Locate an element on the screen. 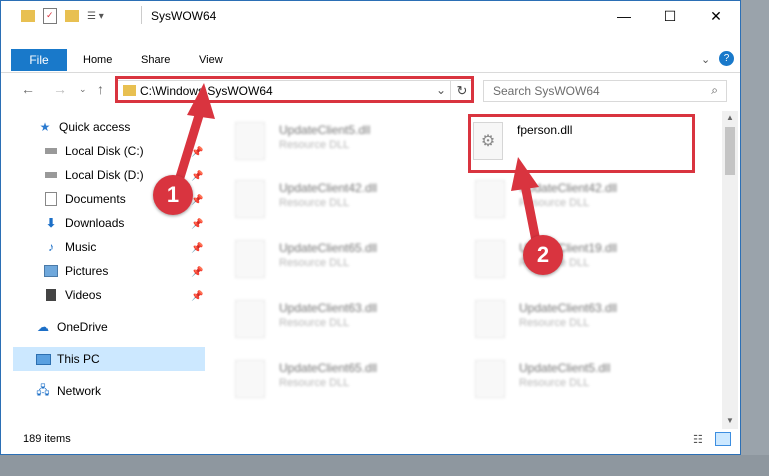 The width and height of the screenshot is (769, 476). desktop-background is located at coordinates (384, 465).